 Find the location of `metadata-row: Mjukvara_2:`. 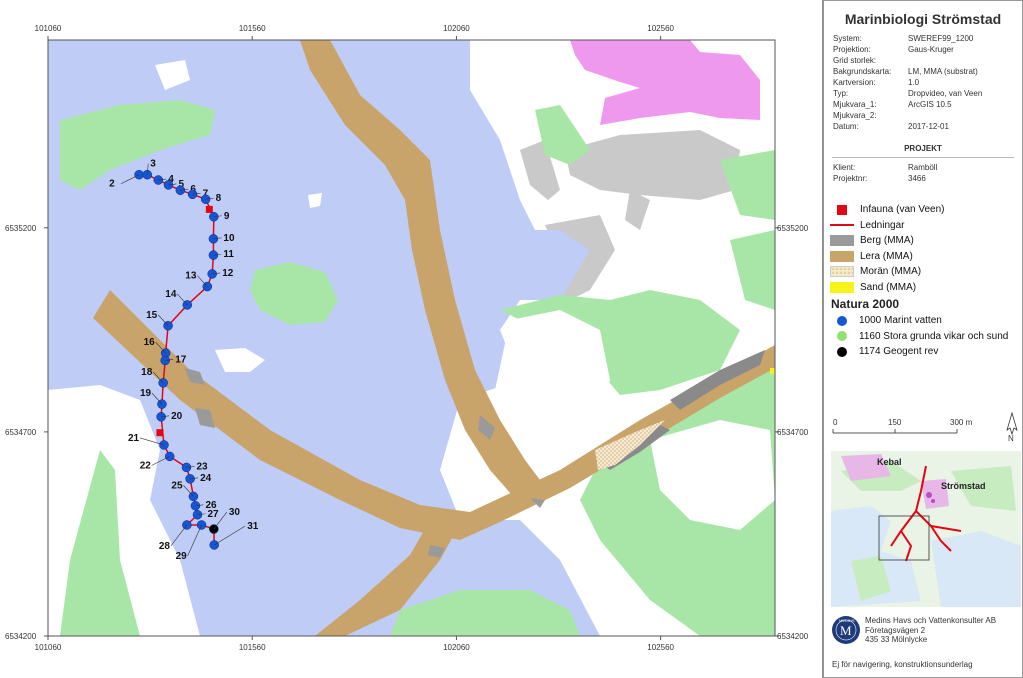

metadata-row: Mjukvara_2: is located at coordinates (923, 115).